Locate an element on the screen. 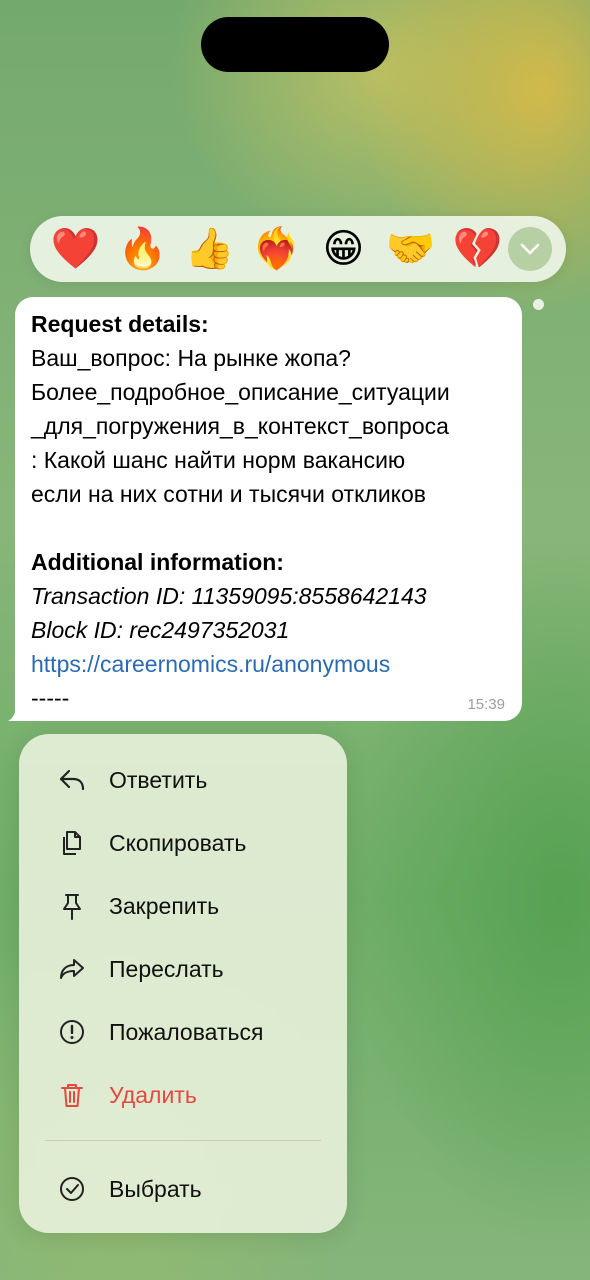  expand-reactions-button is located at coordinates (530, 249).